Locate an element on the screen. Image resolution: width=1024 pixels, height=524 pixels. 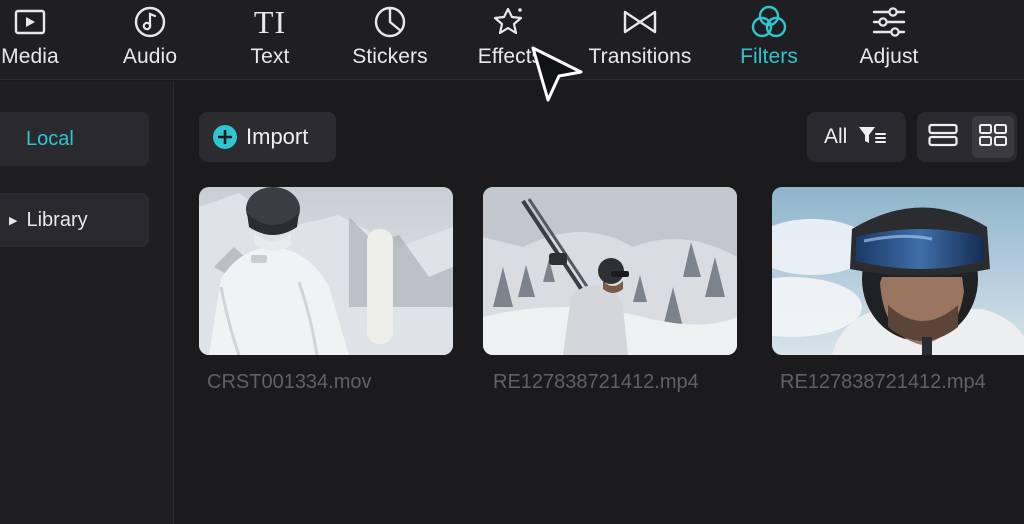
tab-adjust: Adjust is located at coordinates (889, 40).